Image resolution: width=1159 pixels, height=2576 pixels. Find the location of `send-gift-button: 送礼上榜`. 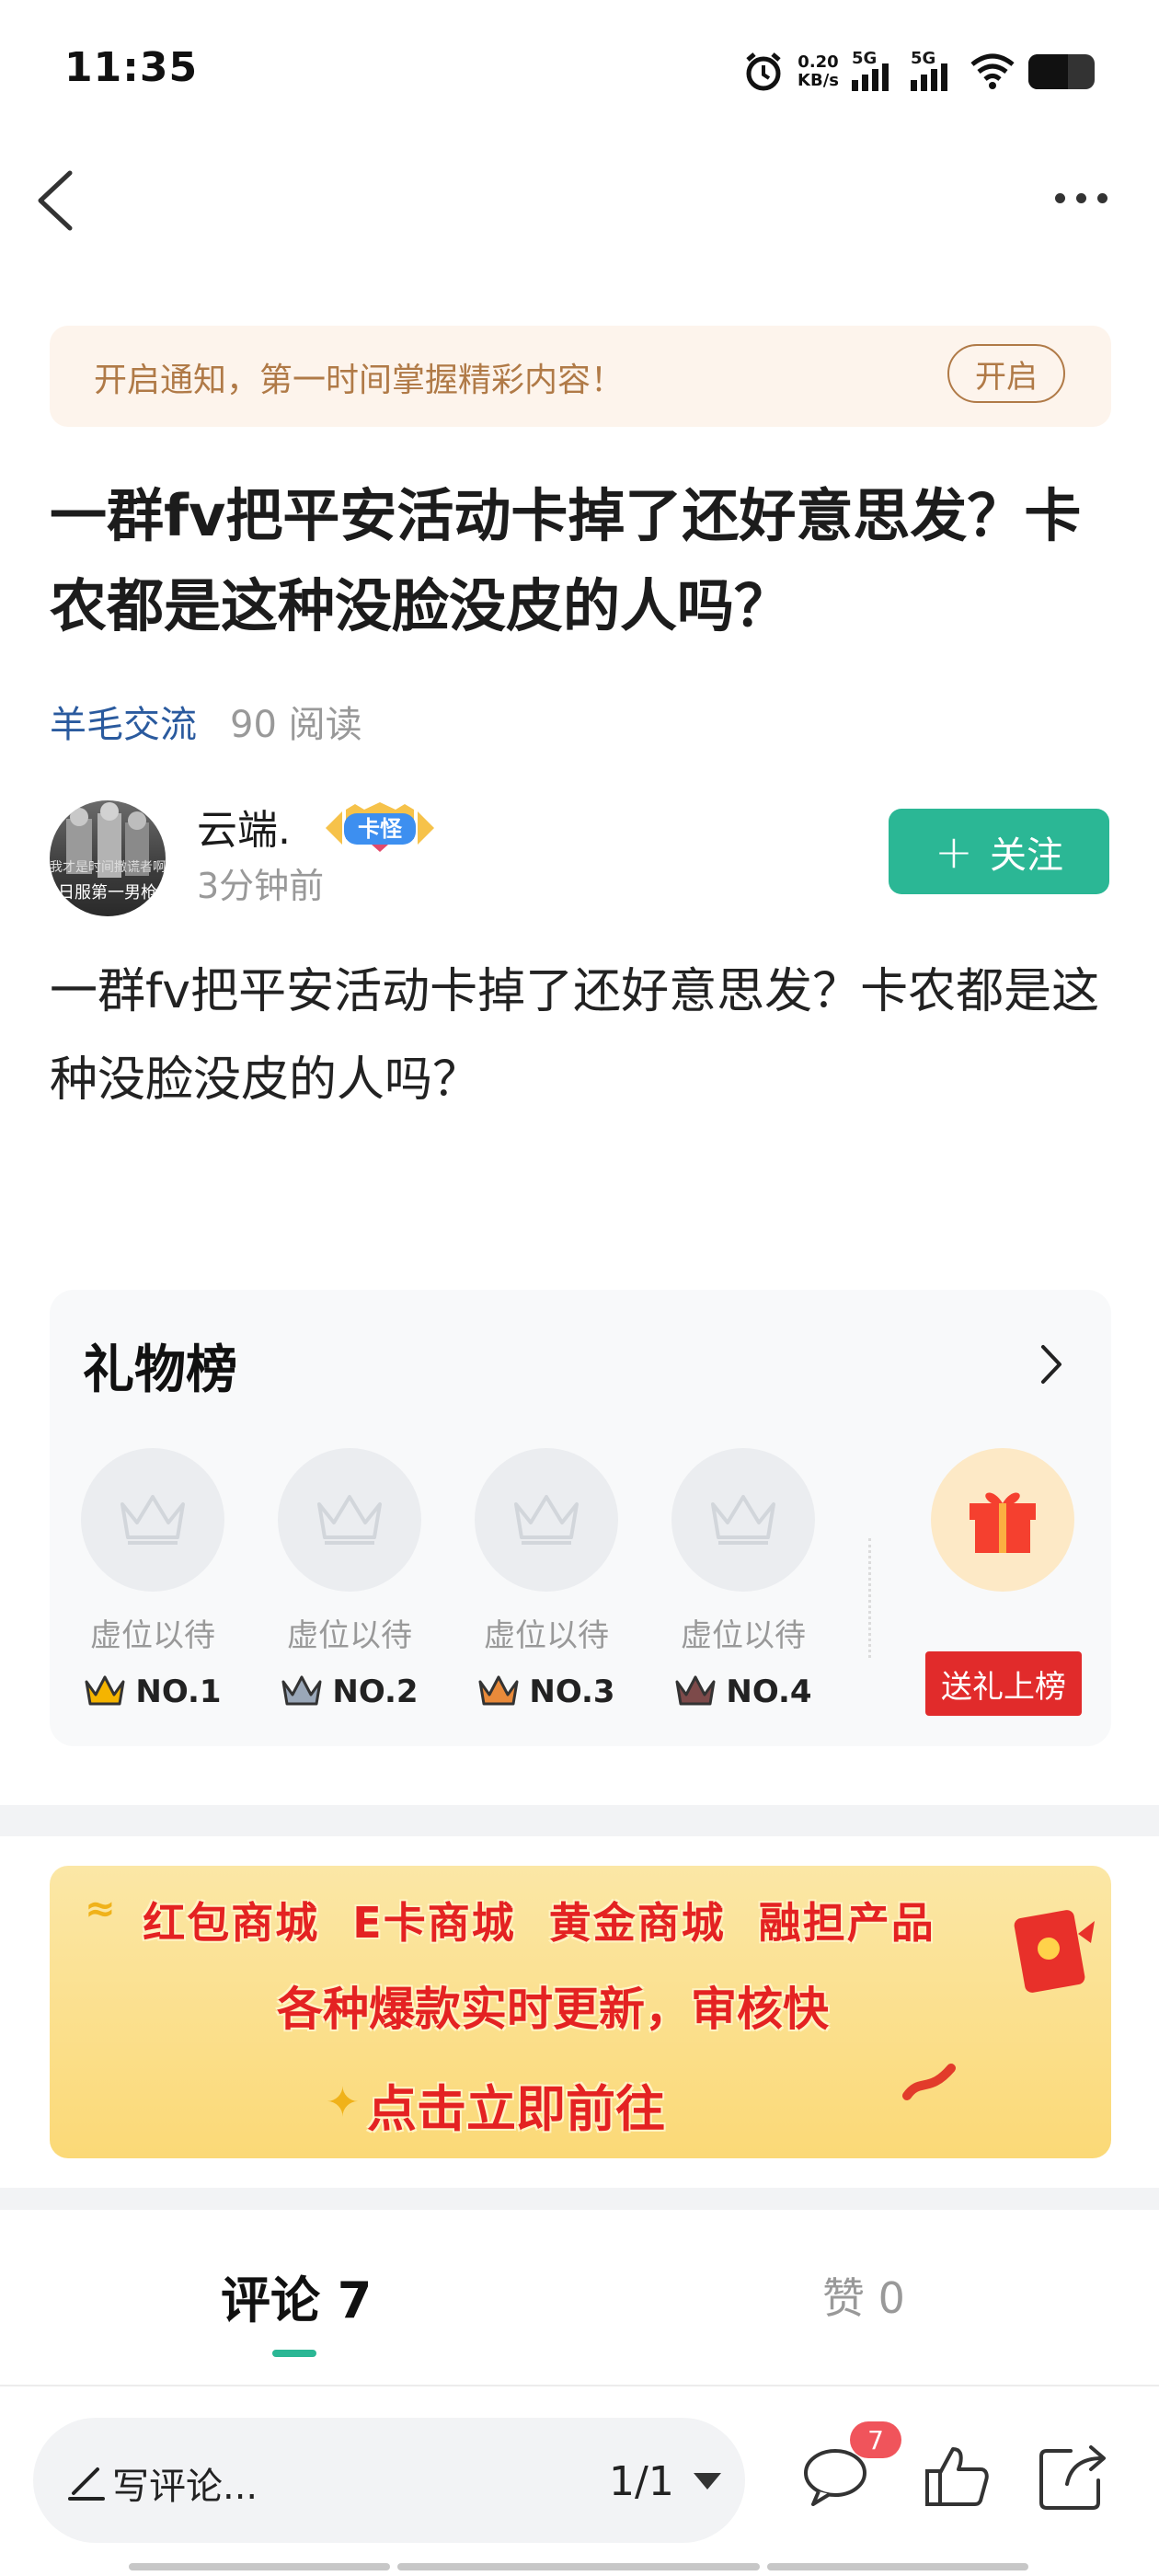

send-gift-button: 送礼上榜 is located at coordinates (1003, 1683).